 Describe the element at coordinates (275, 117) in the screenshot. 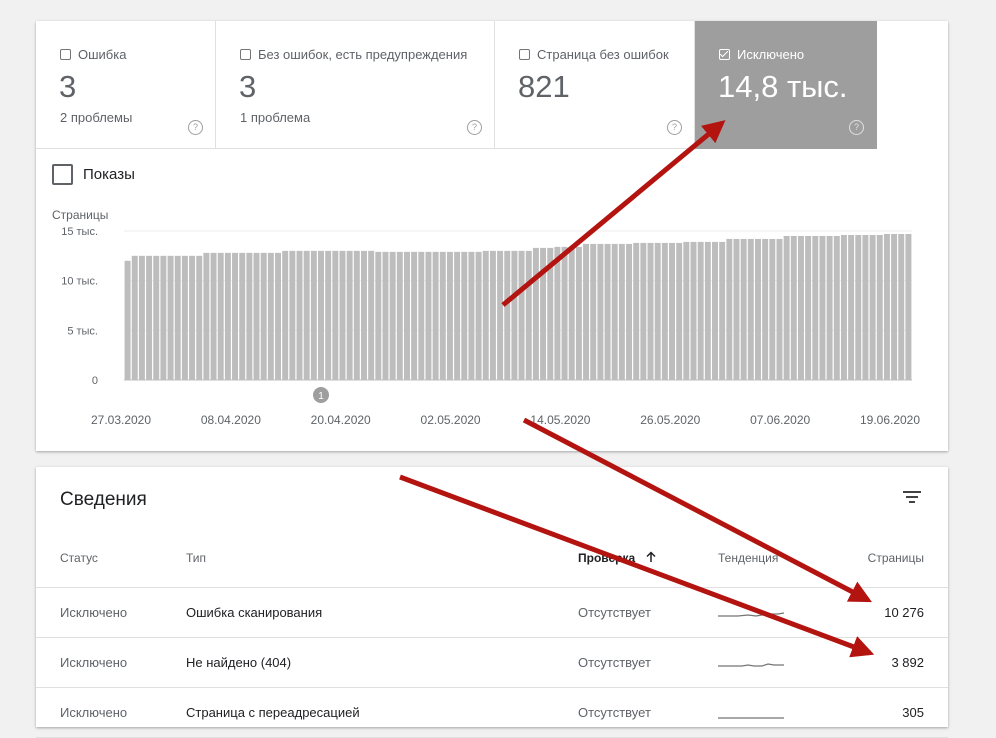

I see `tile-subtext: 1 проблема` at that location.